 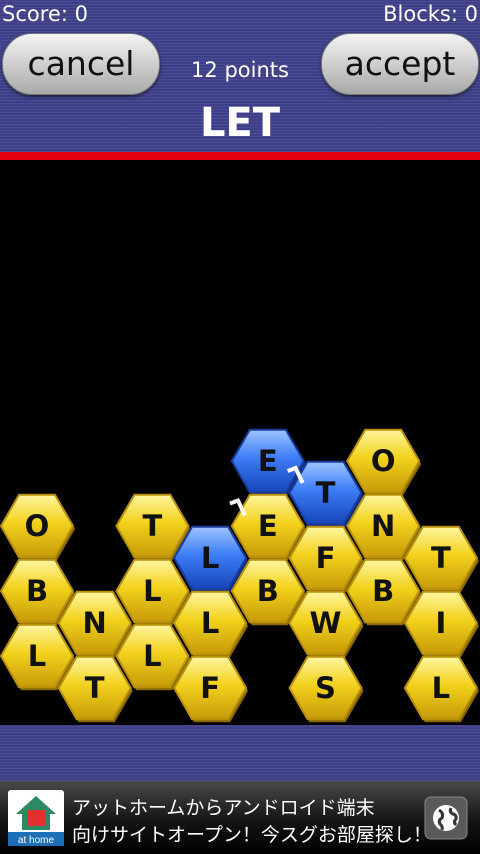 What do you see at coordinates (45, 14) in the screenshot?
I see `score-label: Score: 0` at bounding box center [45, 14].